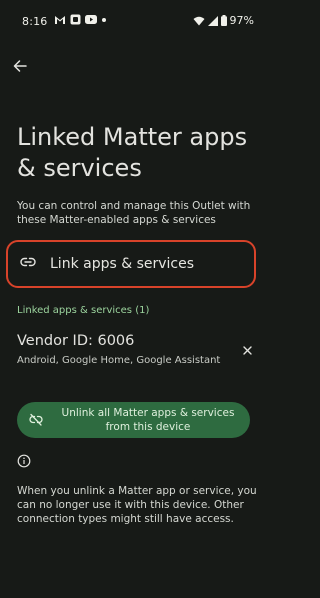  What do you see at coordinates (35, 21) in the screenshot?
I see `status-time: 8:16` at bounding box center [35, 21].